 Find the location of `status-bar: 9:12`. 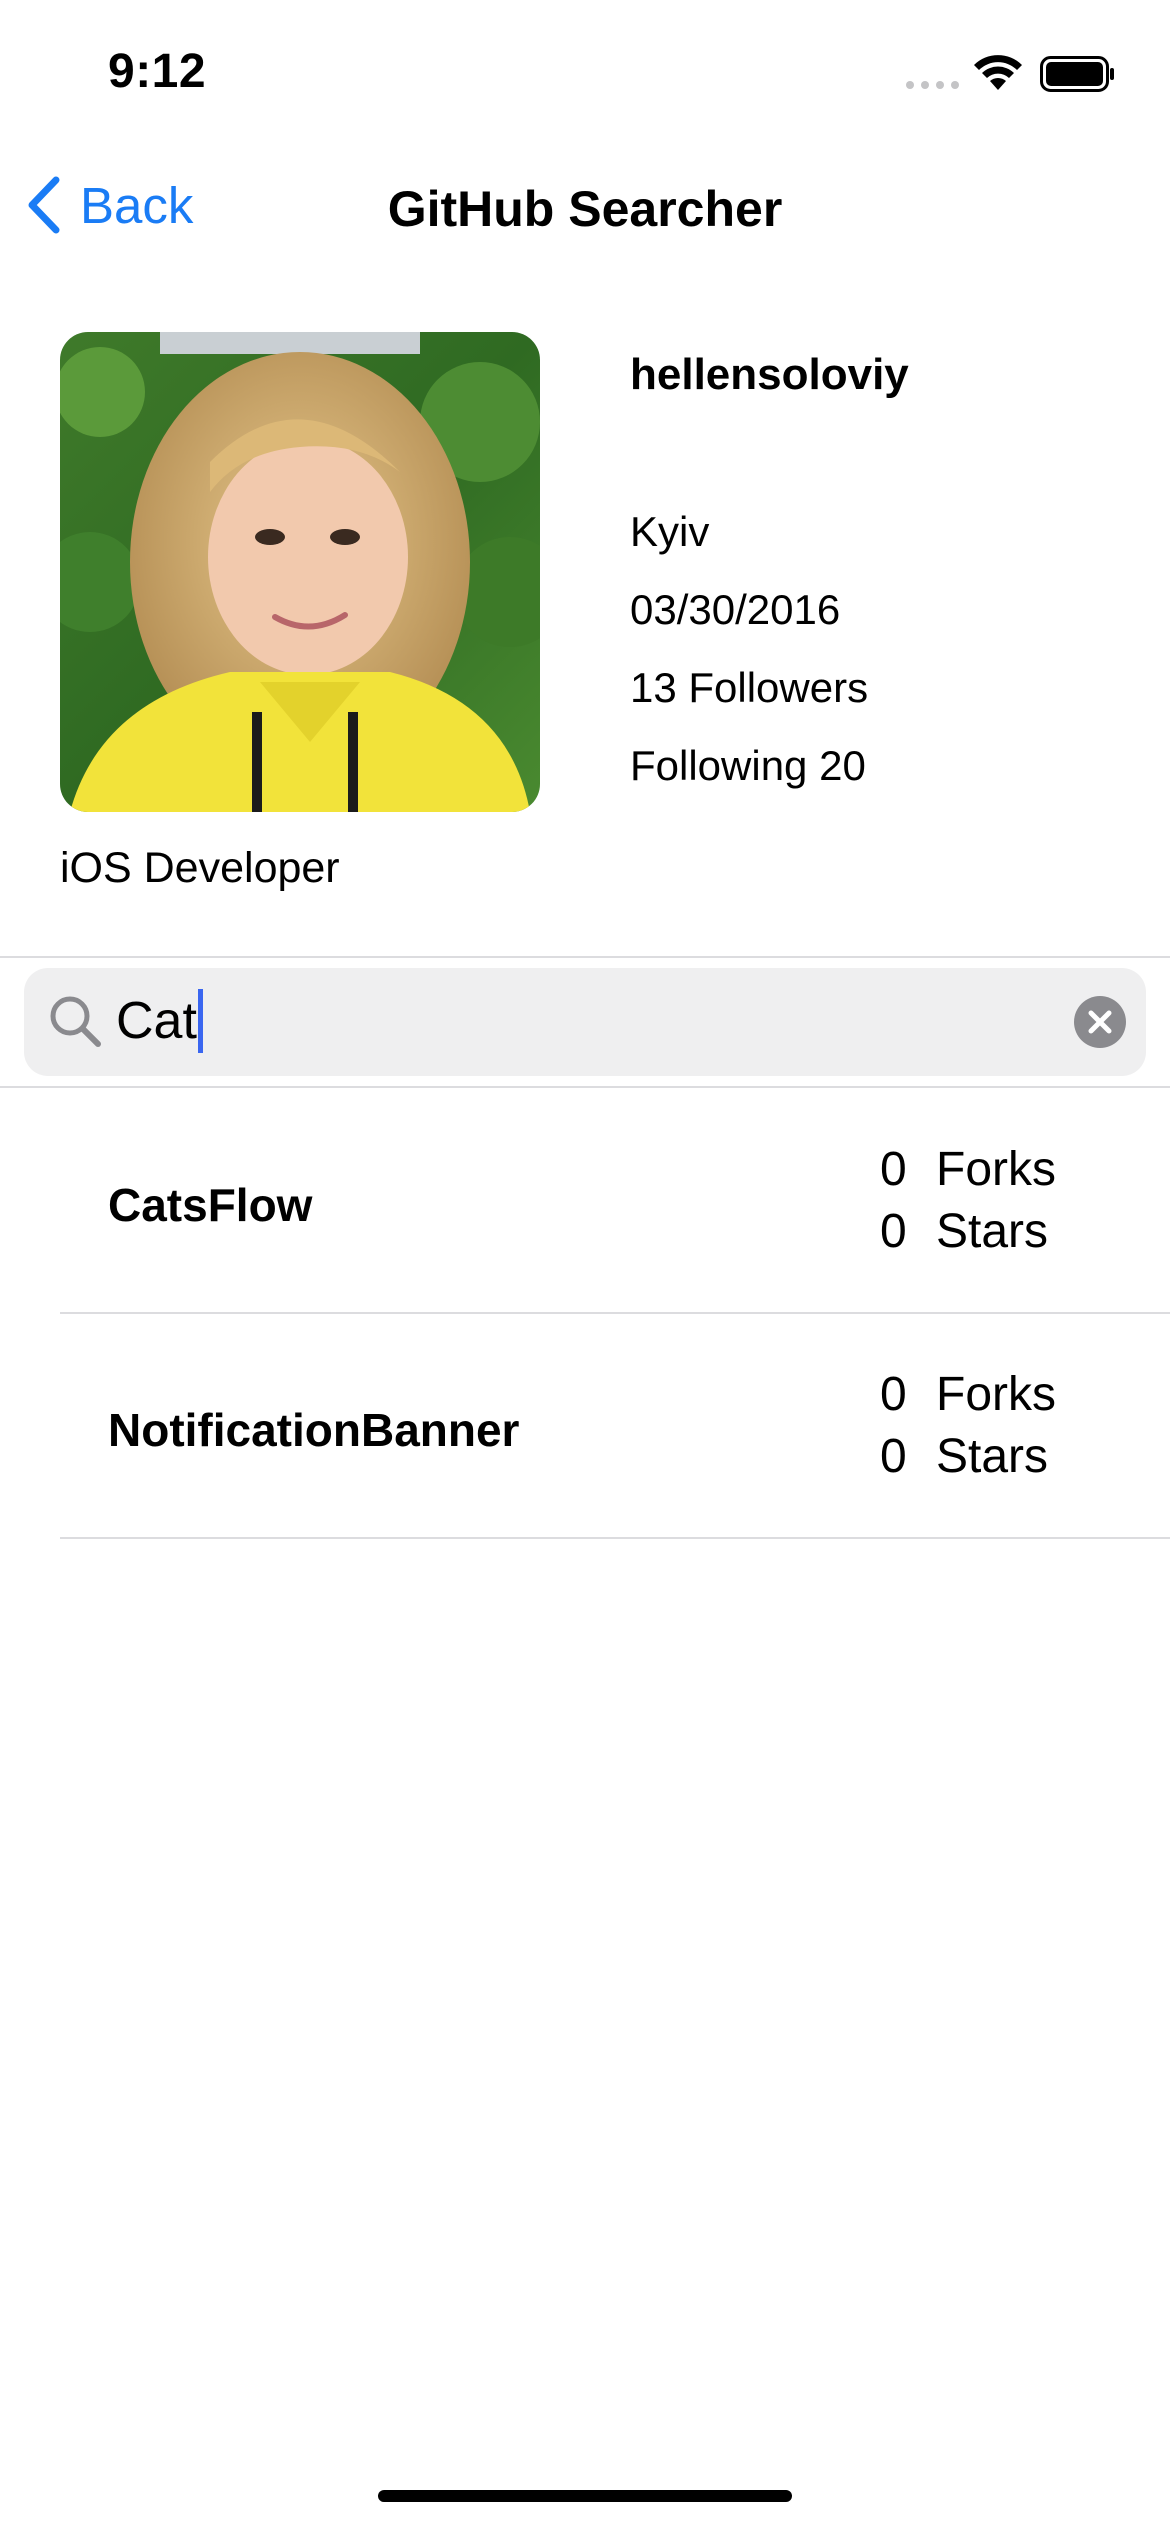

status-bar: 9:12 is located at coordinates (585, 70).